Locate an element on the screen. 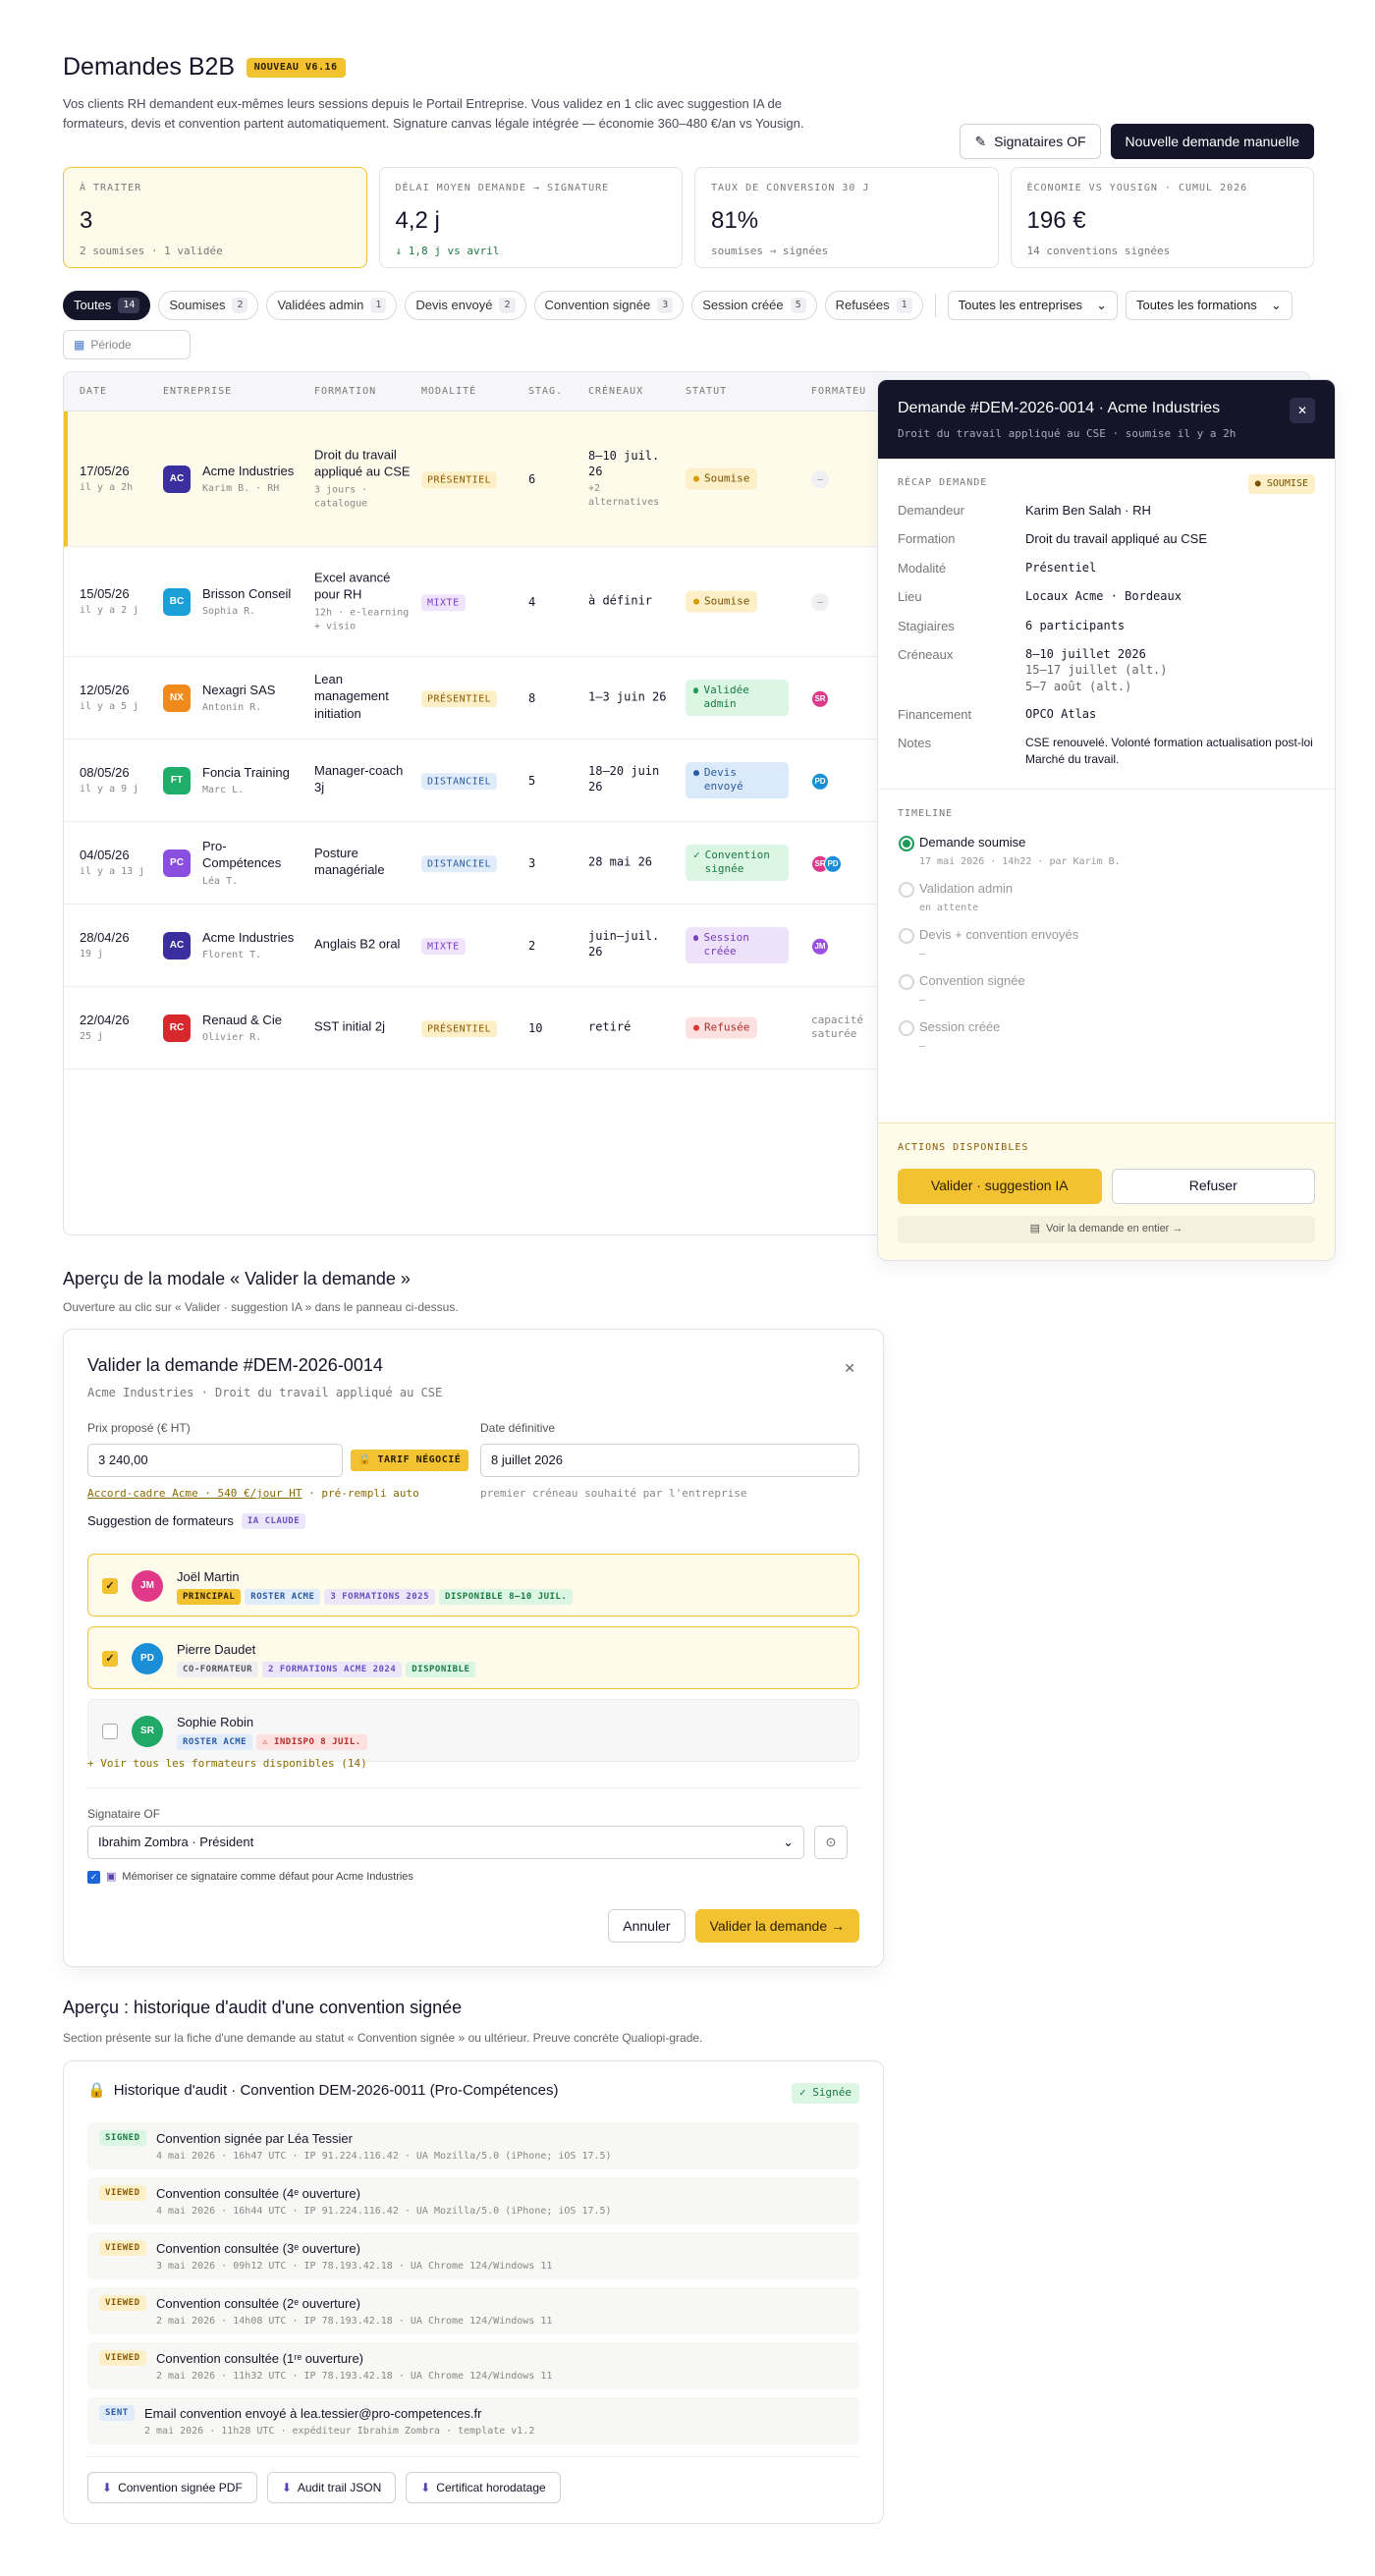 This screenshot has width=1375, height=2576. formation-name: Manager-coach 3j is located at coordinates (359, 778).